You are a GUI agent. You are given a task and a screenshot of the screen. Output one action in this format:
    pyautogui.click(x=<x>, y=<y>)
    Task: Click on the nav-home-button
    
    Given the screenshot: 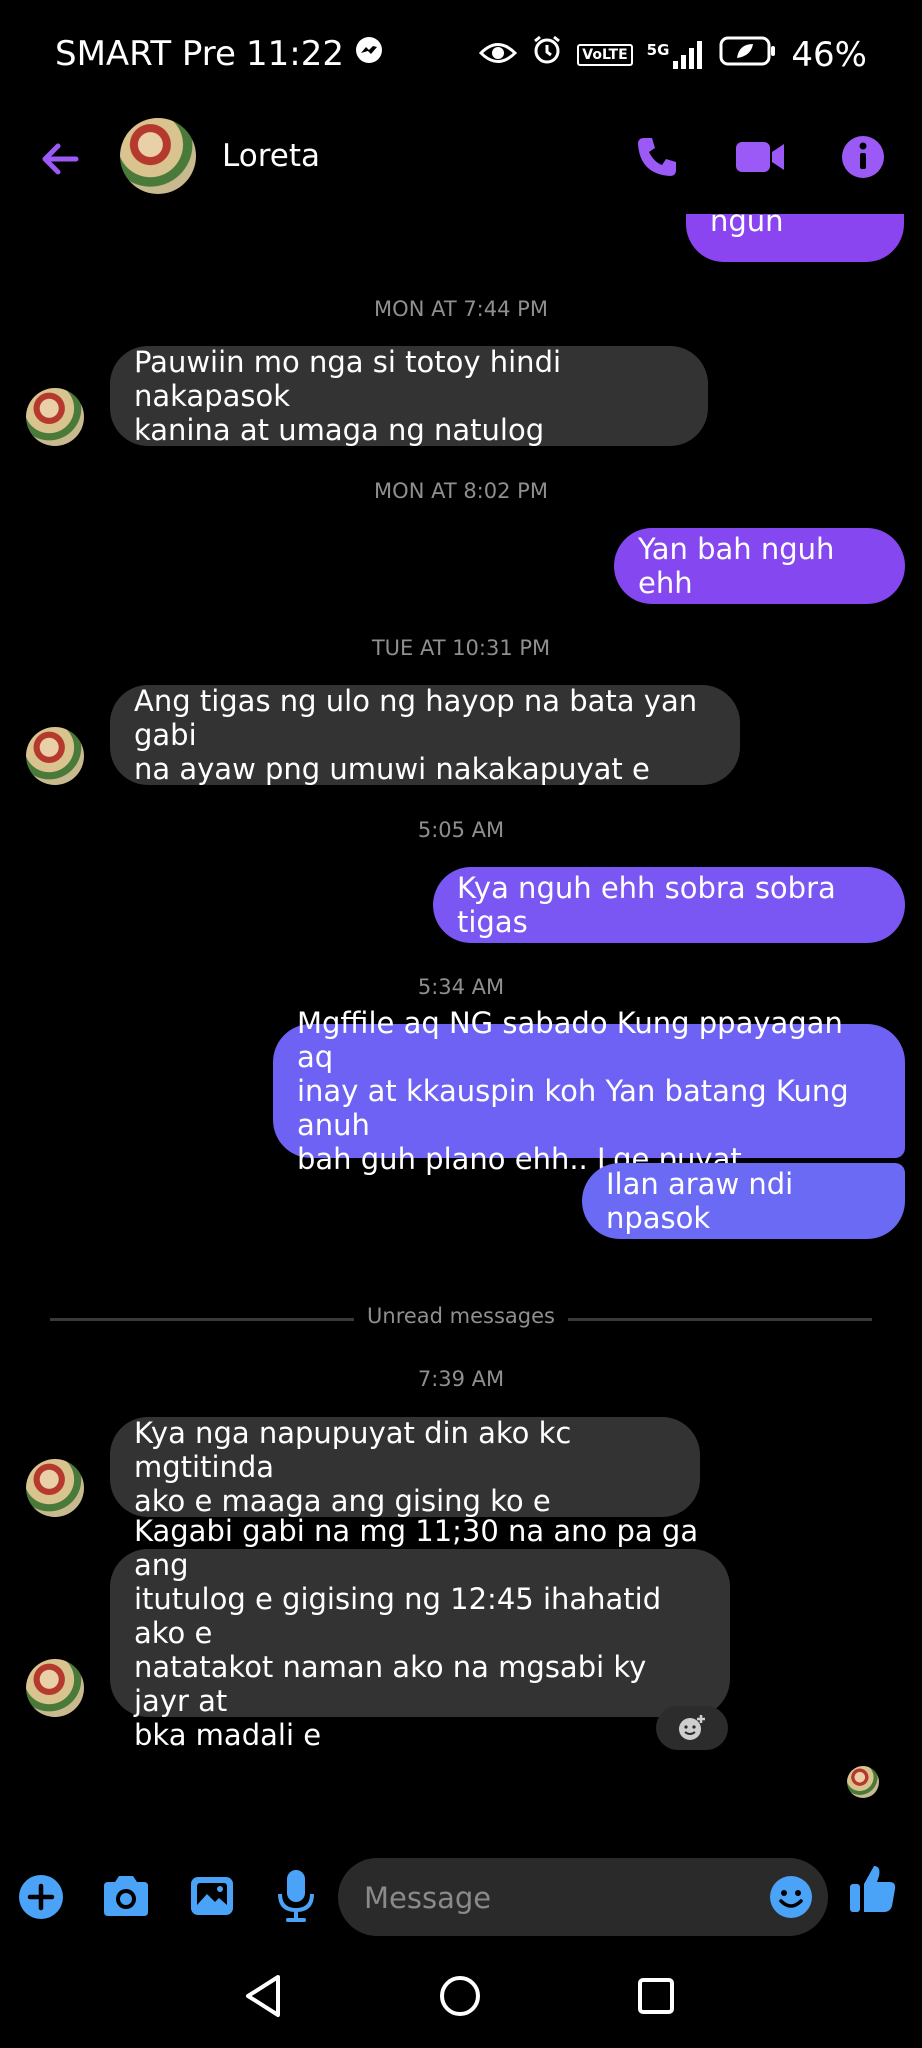 What is the action you would take?
    pyautogui.click(x=460, y=1996)
    